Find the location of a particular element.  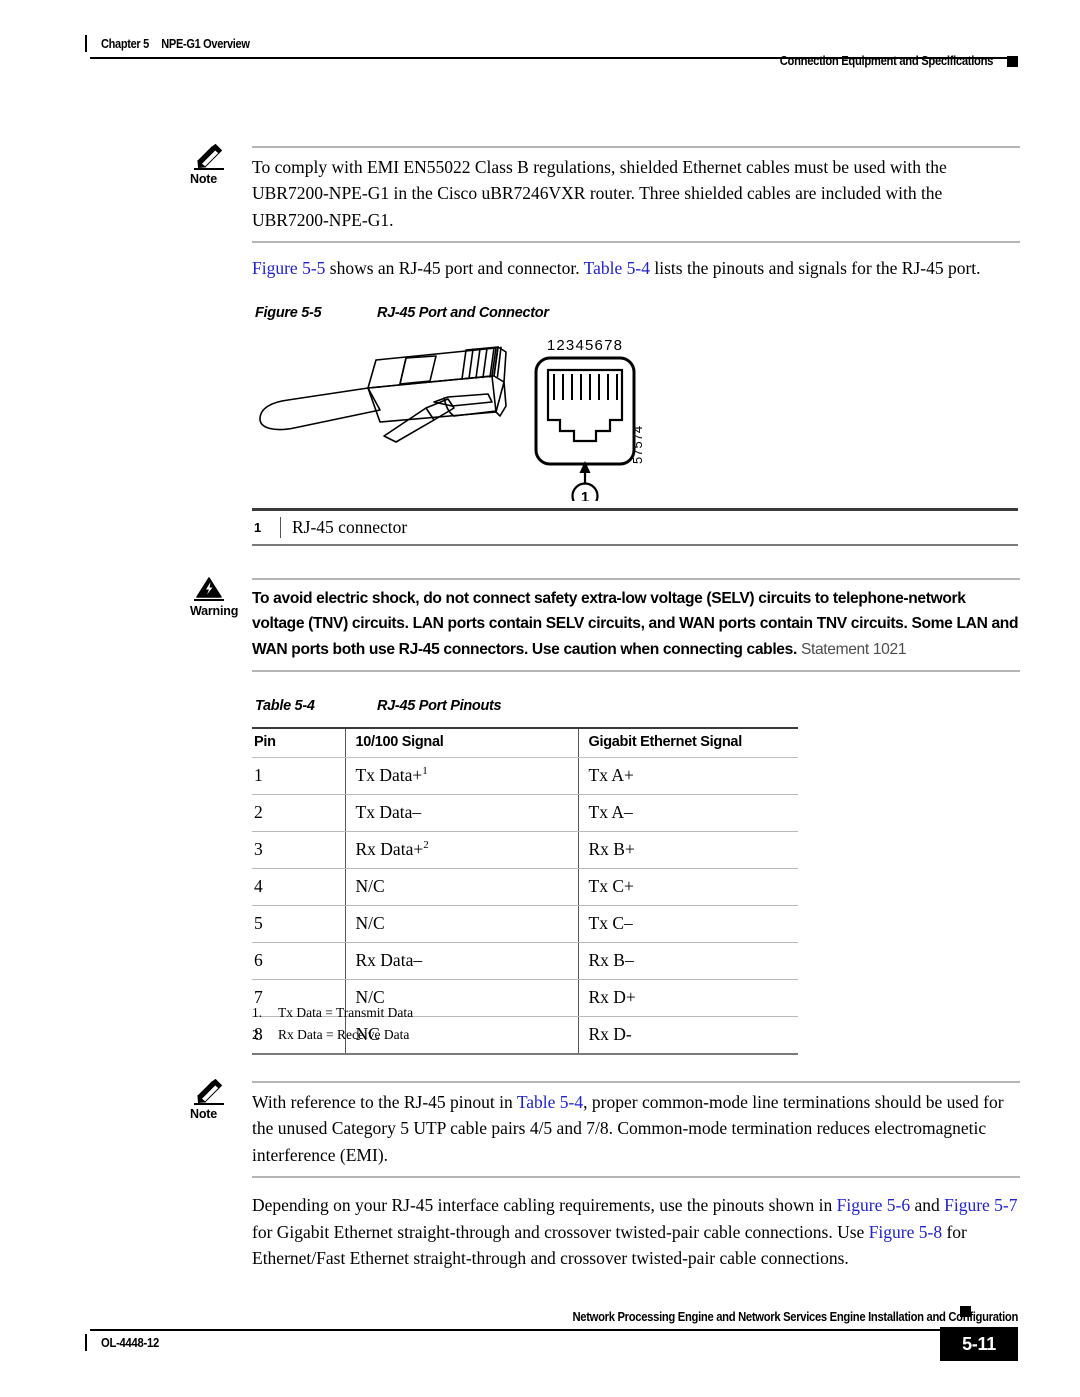

note-text-lead: With reference to the RJ-45 pinout in is located at coordinates (384, 1101).